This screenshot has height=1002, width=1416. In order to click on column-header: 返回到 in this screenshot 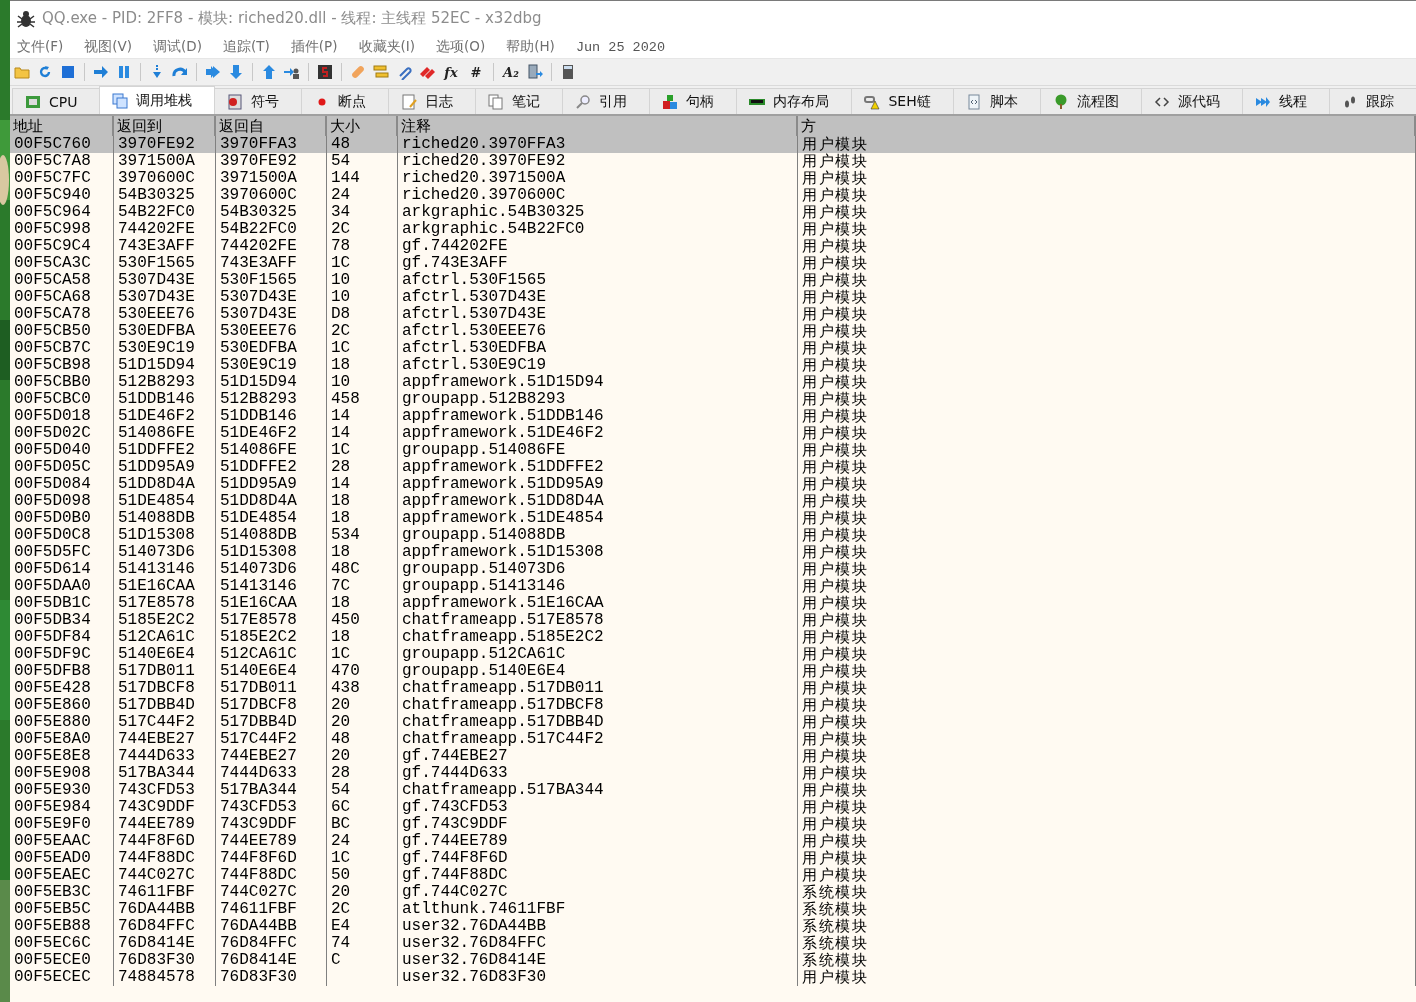, I will do `click(165, 126)`.